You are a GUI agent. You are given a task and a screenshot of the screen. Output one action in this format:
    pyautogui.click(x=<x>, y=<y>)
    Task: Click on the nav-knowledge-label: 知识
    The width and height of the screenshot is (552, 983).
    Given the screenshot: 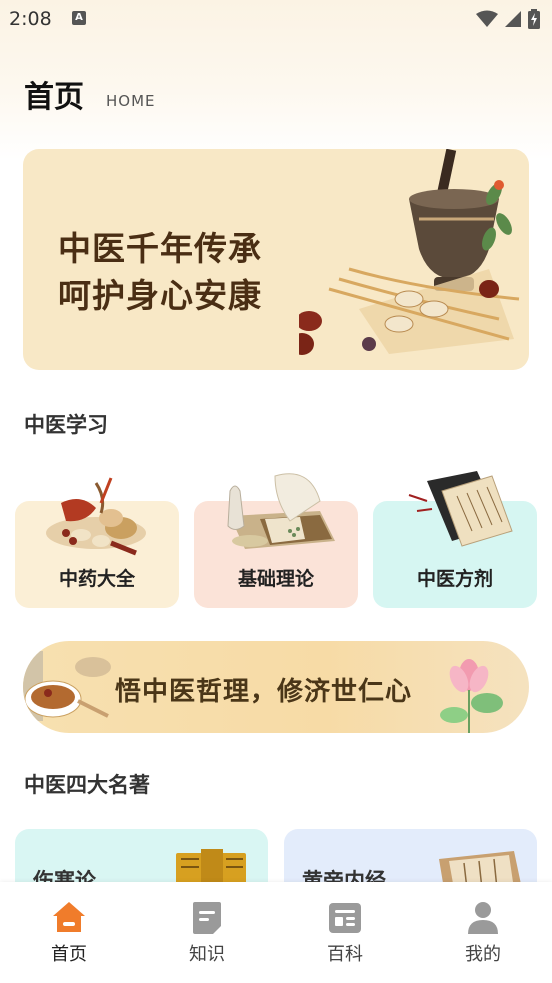 What is the action you would take?
    pyautogui.click(x=207, y=954)
    